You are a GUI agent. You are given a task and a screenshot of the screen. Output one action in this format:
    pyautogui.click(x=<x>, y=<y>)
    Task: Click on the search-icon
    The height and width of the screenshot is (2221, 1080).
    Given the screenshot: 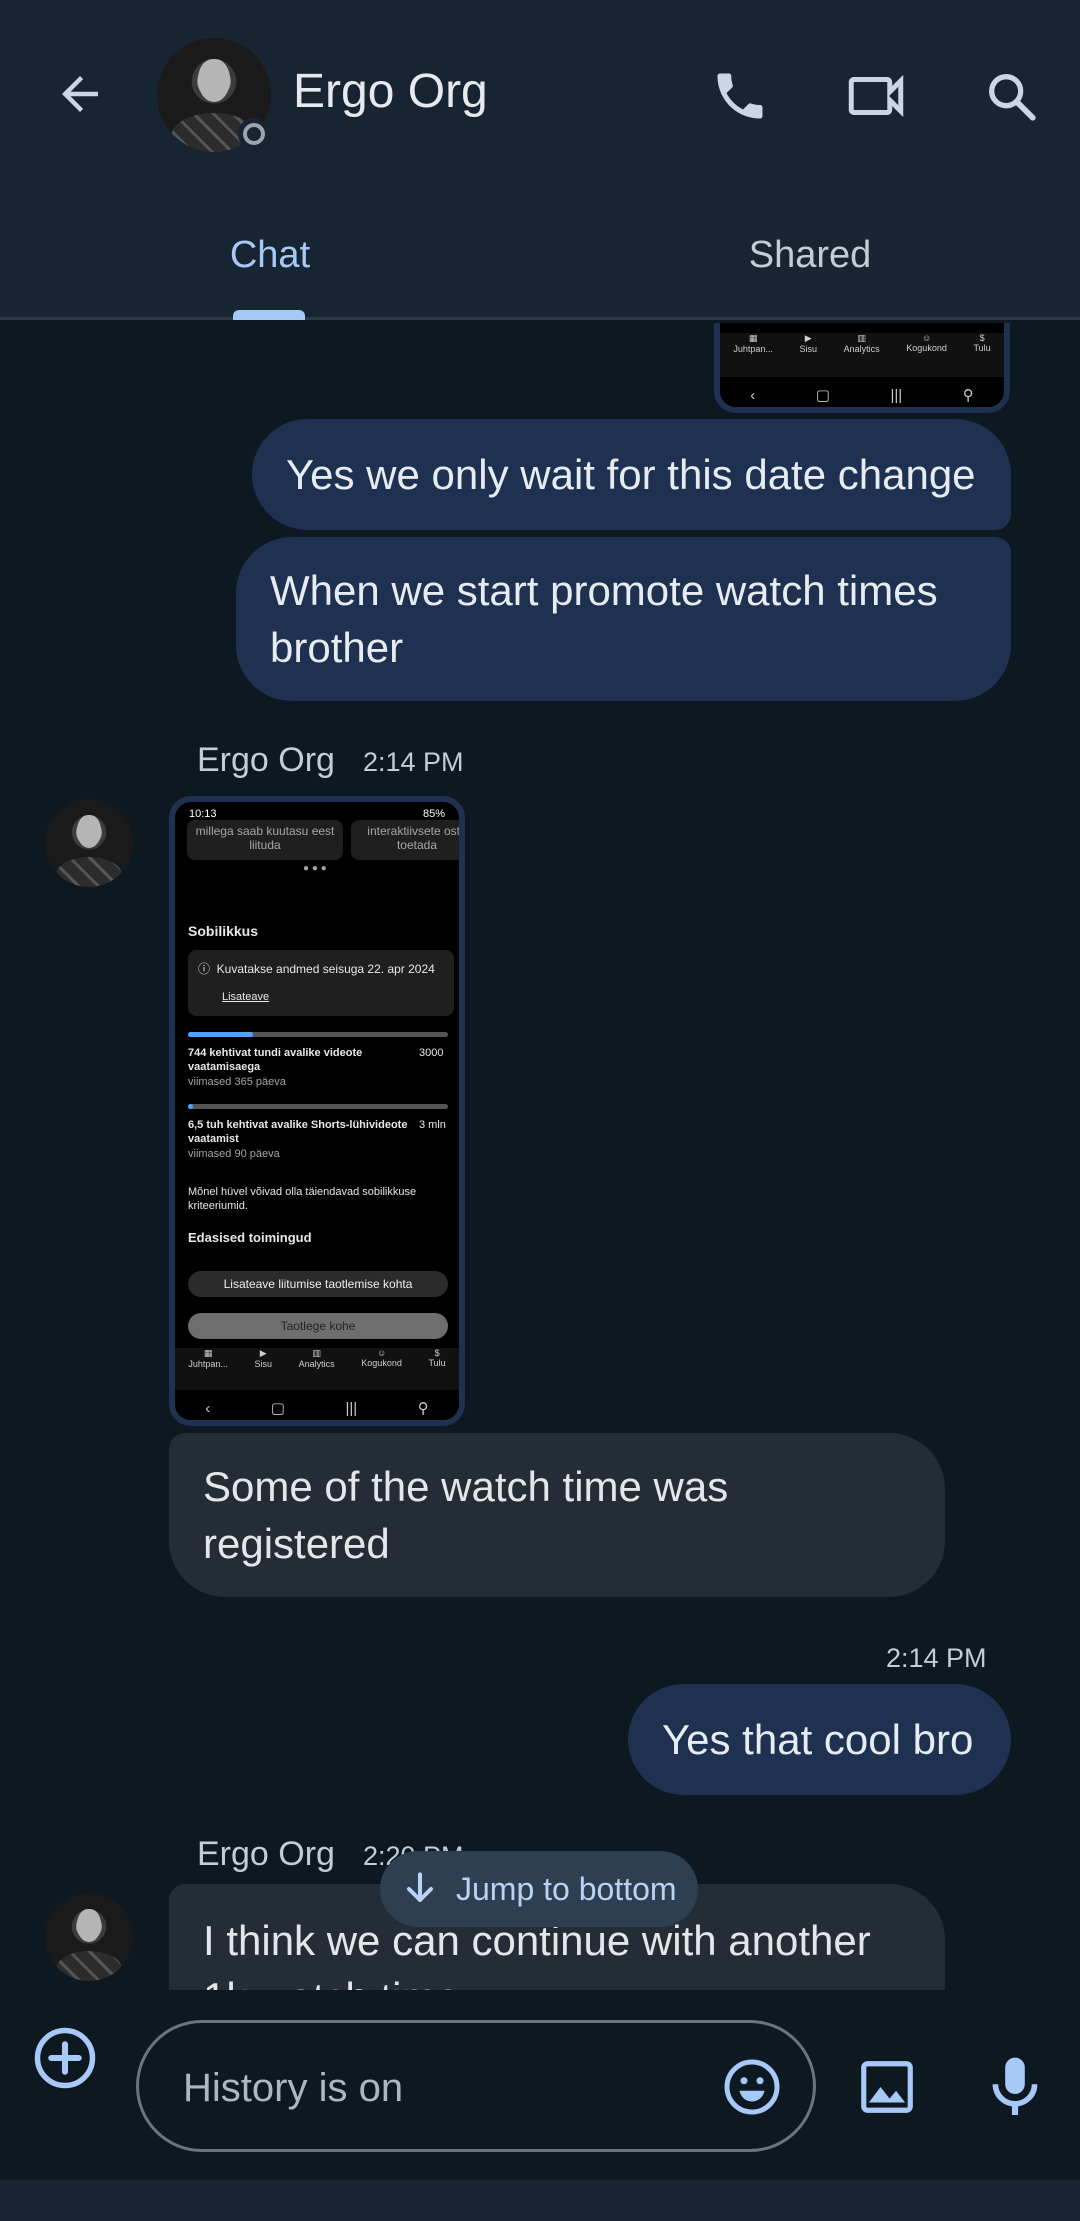 What is the action you would take?
    pyautogui.click(x=1011, y=96)
    